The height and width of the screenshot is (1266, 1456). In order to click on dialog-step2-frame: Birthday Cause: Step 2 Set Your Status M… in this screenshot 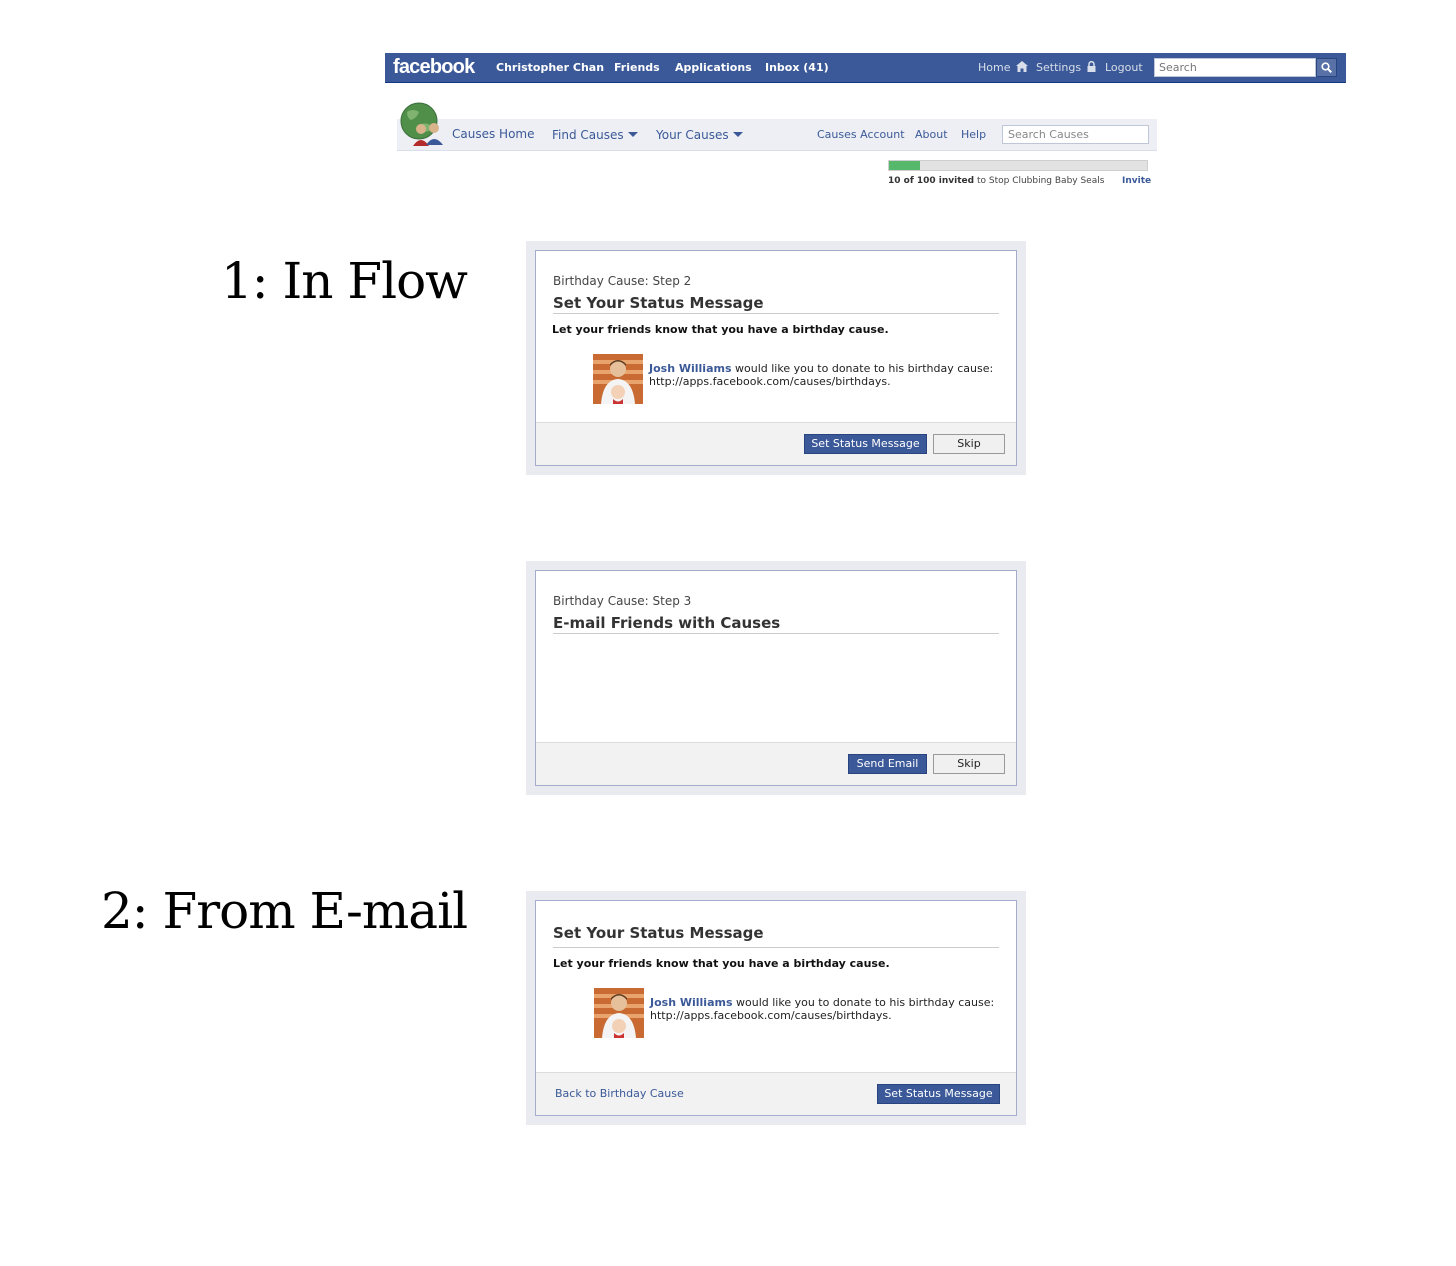, I will do `click(776, 358)`.